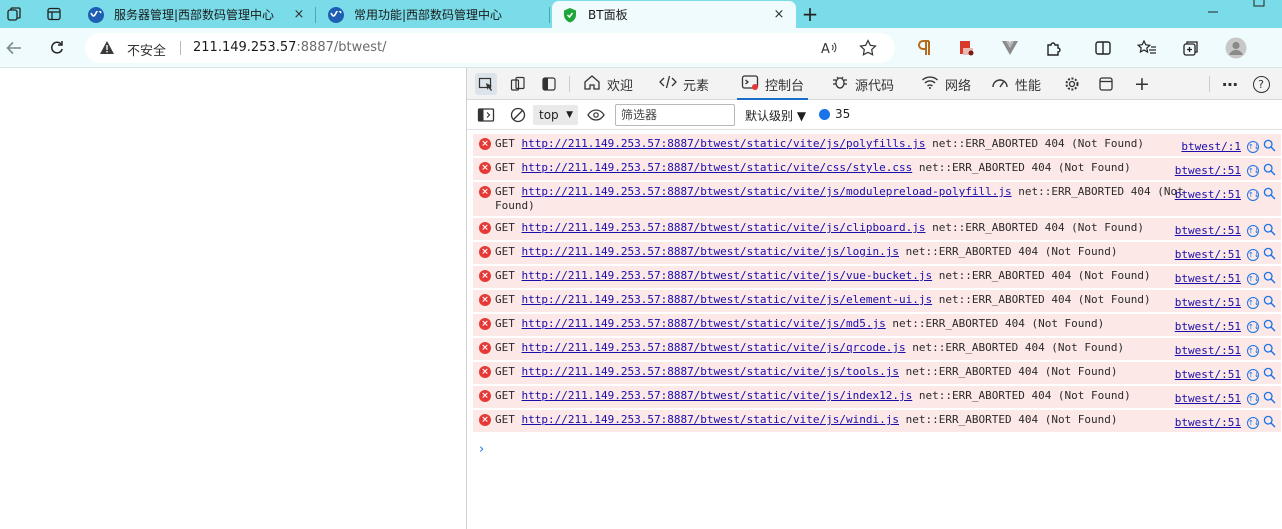 Image resolution: width=1282 pixels, height=529 pixels. Describe the element at coordinates (772, 84) in the screenshot. I see `devtools-tab-console: 控制台` at that location.